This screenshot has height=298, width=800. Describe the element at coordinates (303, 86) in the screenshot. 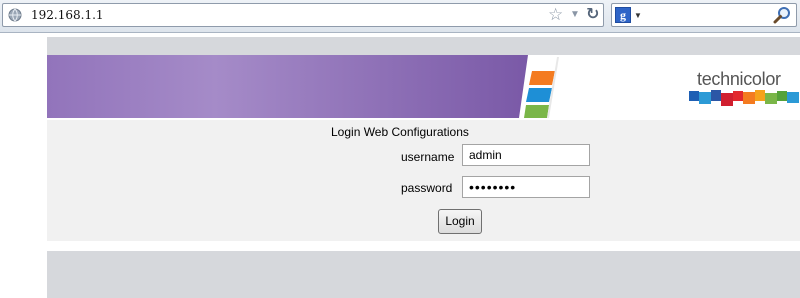

I see `banner-graphic` at that location.